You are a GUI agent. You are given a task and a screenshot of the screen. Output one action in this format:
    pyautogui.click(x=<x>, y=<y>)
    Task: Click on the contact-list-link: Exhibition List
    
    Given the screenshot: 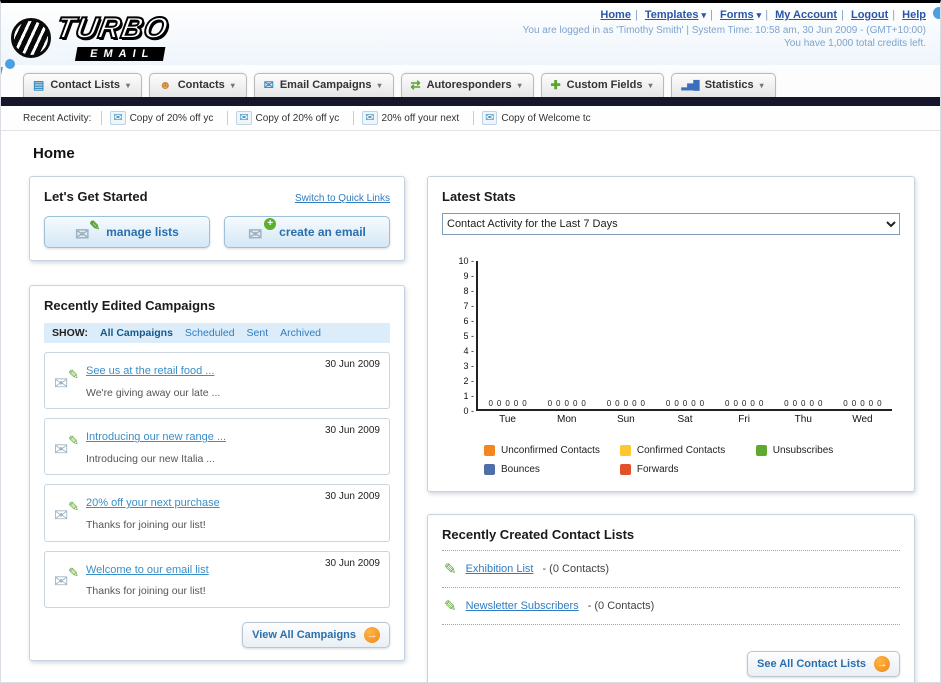 What is the action you would take?
    pyautogui.click(x=500, y=569)
    